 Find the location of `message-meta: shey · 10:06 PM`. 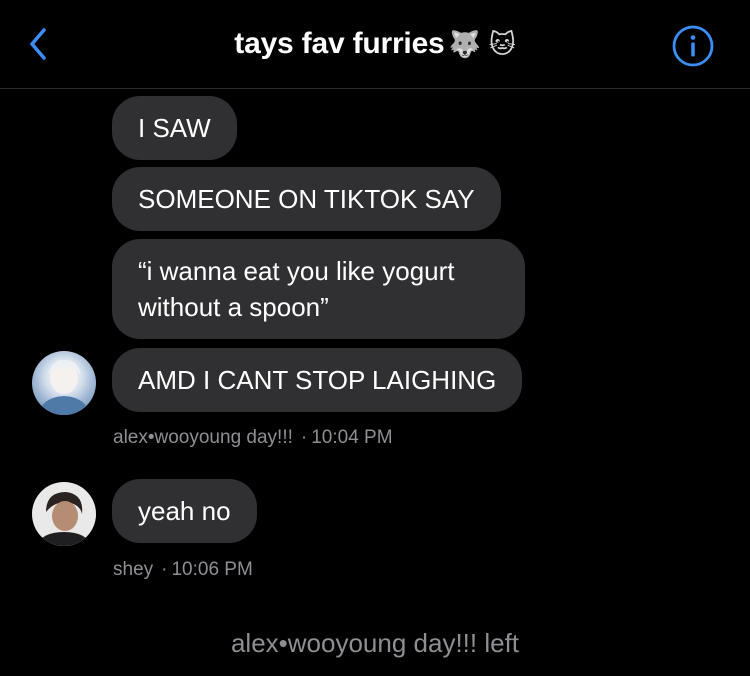

message-meta: shey · 10:06 PM is located at coordinates (183, 570).